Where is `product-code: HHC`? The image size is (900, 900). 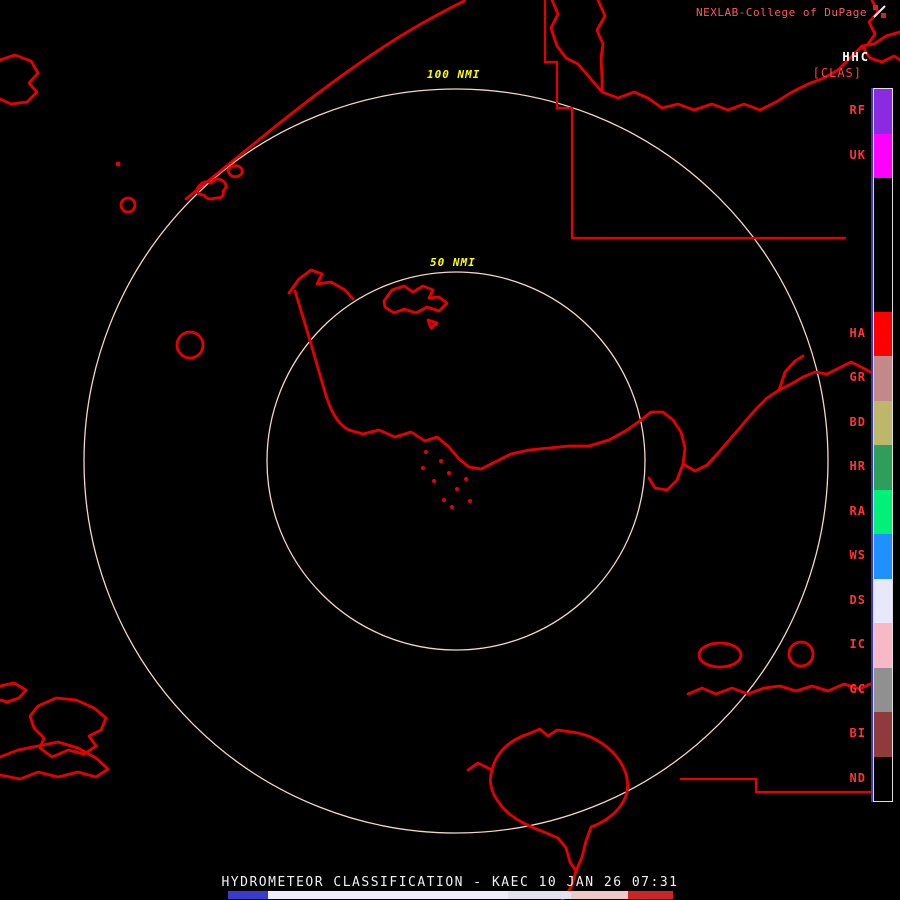
product-code: HHC is located at coordinates (856, 57).